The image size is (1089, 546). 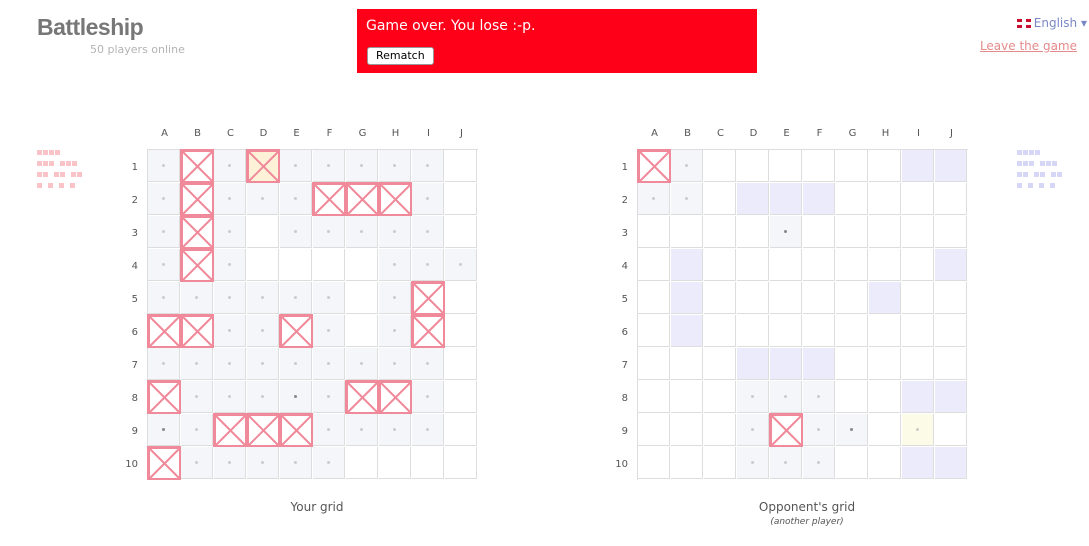 I want to click on rematch-button: Rematch, so click(x=400, y=56).